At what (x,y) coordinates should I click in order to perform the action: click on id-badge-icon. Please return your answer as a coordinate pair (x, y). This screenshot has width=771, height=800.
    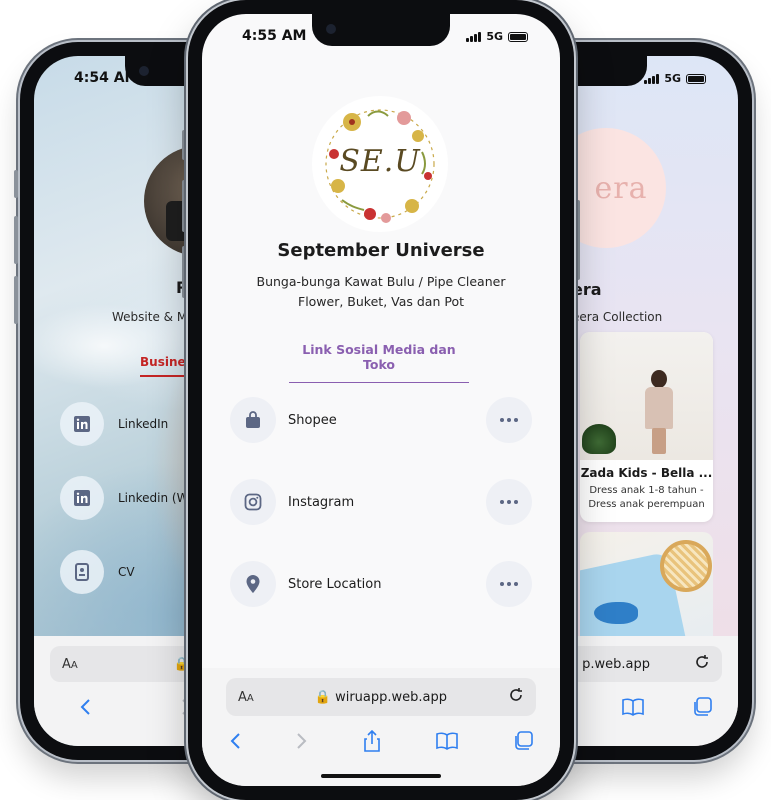
    Looking at the image, I should click on (82, 572).